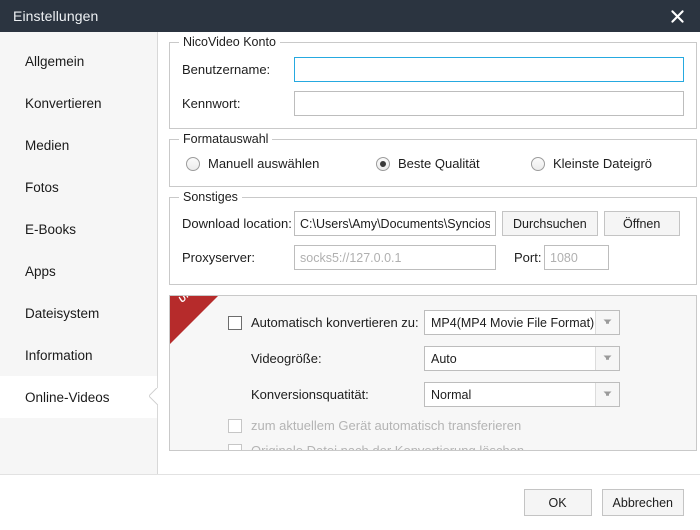 The width and height of the screenshot is (700, 530). Describe the element at coordinates (40, 271) in the screenshot. I see `sidebar-item-label: Apps` at that location.